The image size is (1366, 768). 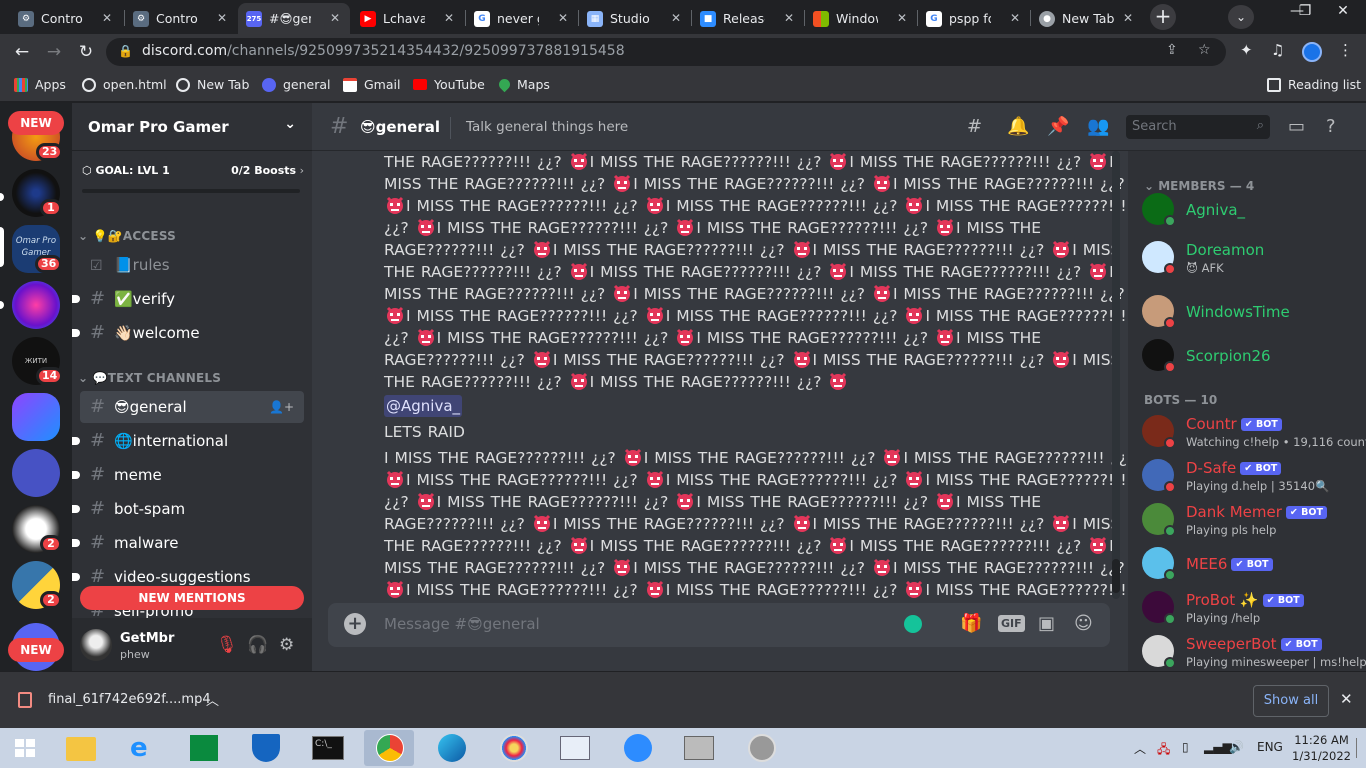 I want to click on speaker-app-icon, so click(x=761, y=748).